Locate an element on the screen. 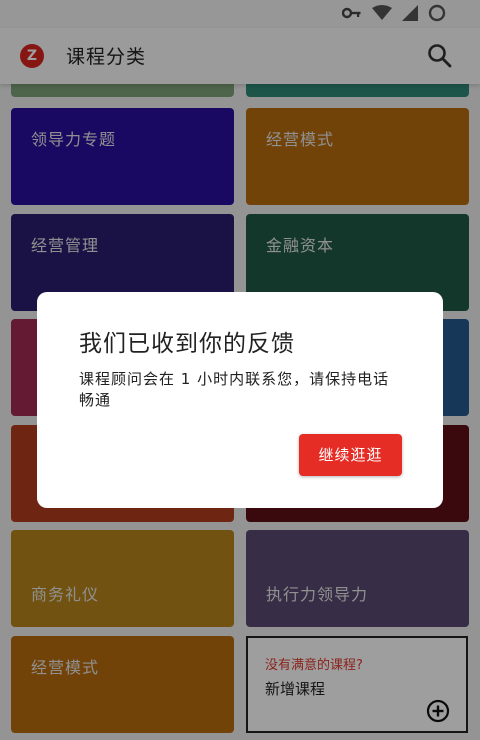 Image resolution: width=480 pixels, height=740 pixels. dialog-title: 我们已收到你的反馈 is located at coordinates (187, 344).